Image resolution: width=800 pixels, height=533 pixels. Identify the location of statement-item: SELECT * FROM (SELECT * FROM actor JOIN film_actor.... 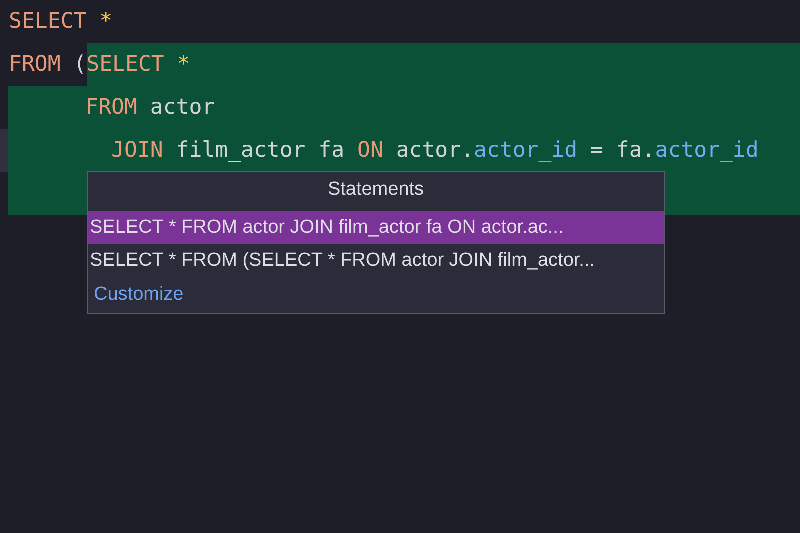
(376, 260).